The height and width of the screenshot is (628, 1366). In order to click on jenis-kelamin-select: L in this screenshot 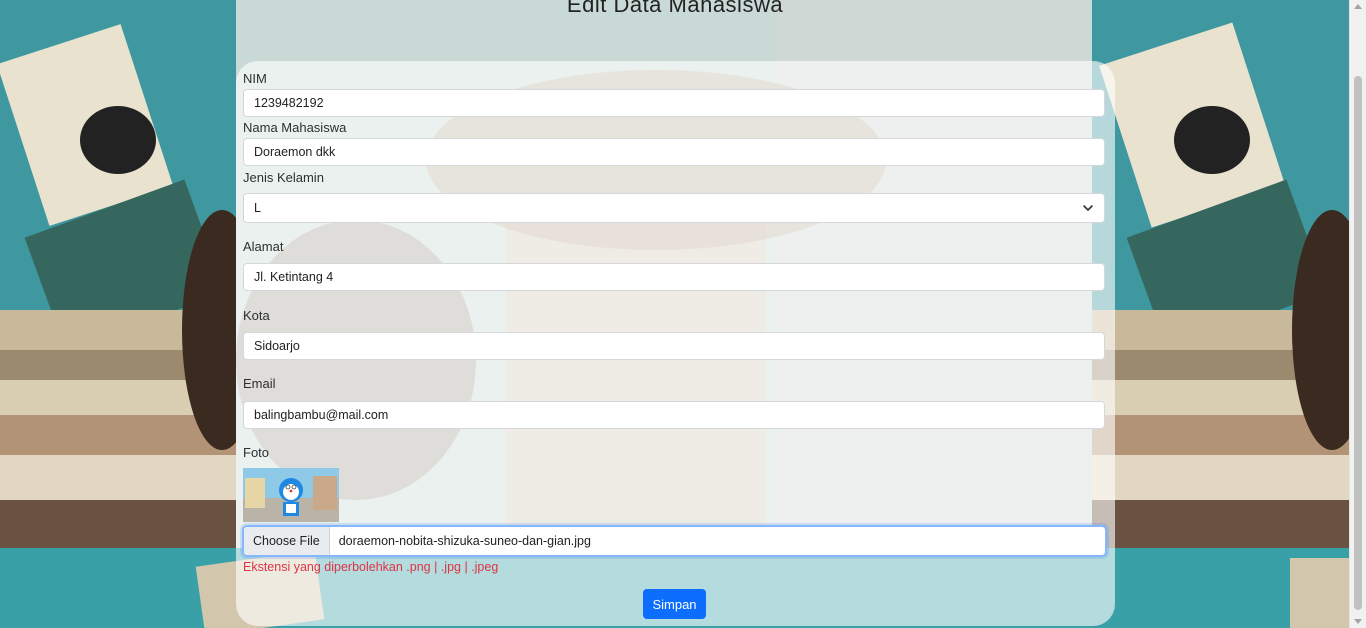, I will do `click(674, 208)`.